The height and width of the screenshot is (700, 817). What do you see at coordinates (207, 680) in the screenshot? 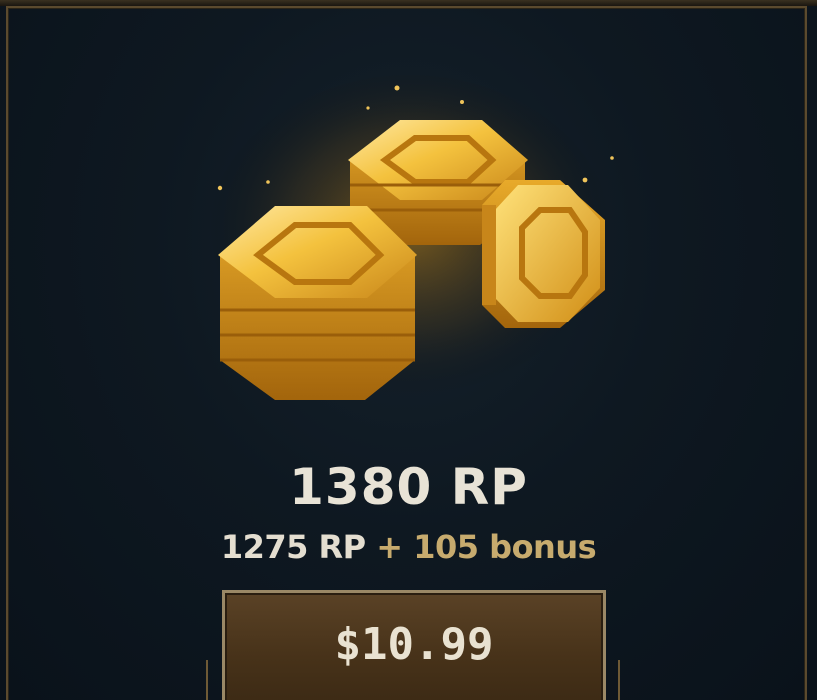
I see `button-left-notch` at bounding box center [207, 680].